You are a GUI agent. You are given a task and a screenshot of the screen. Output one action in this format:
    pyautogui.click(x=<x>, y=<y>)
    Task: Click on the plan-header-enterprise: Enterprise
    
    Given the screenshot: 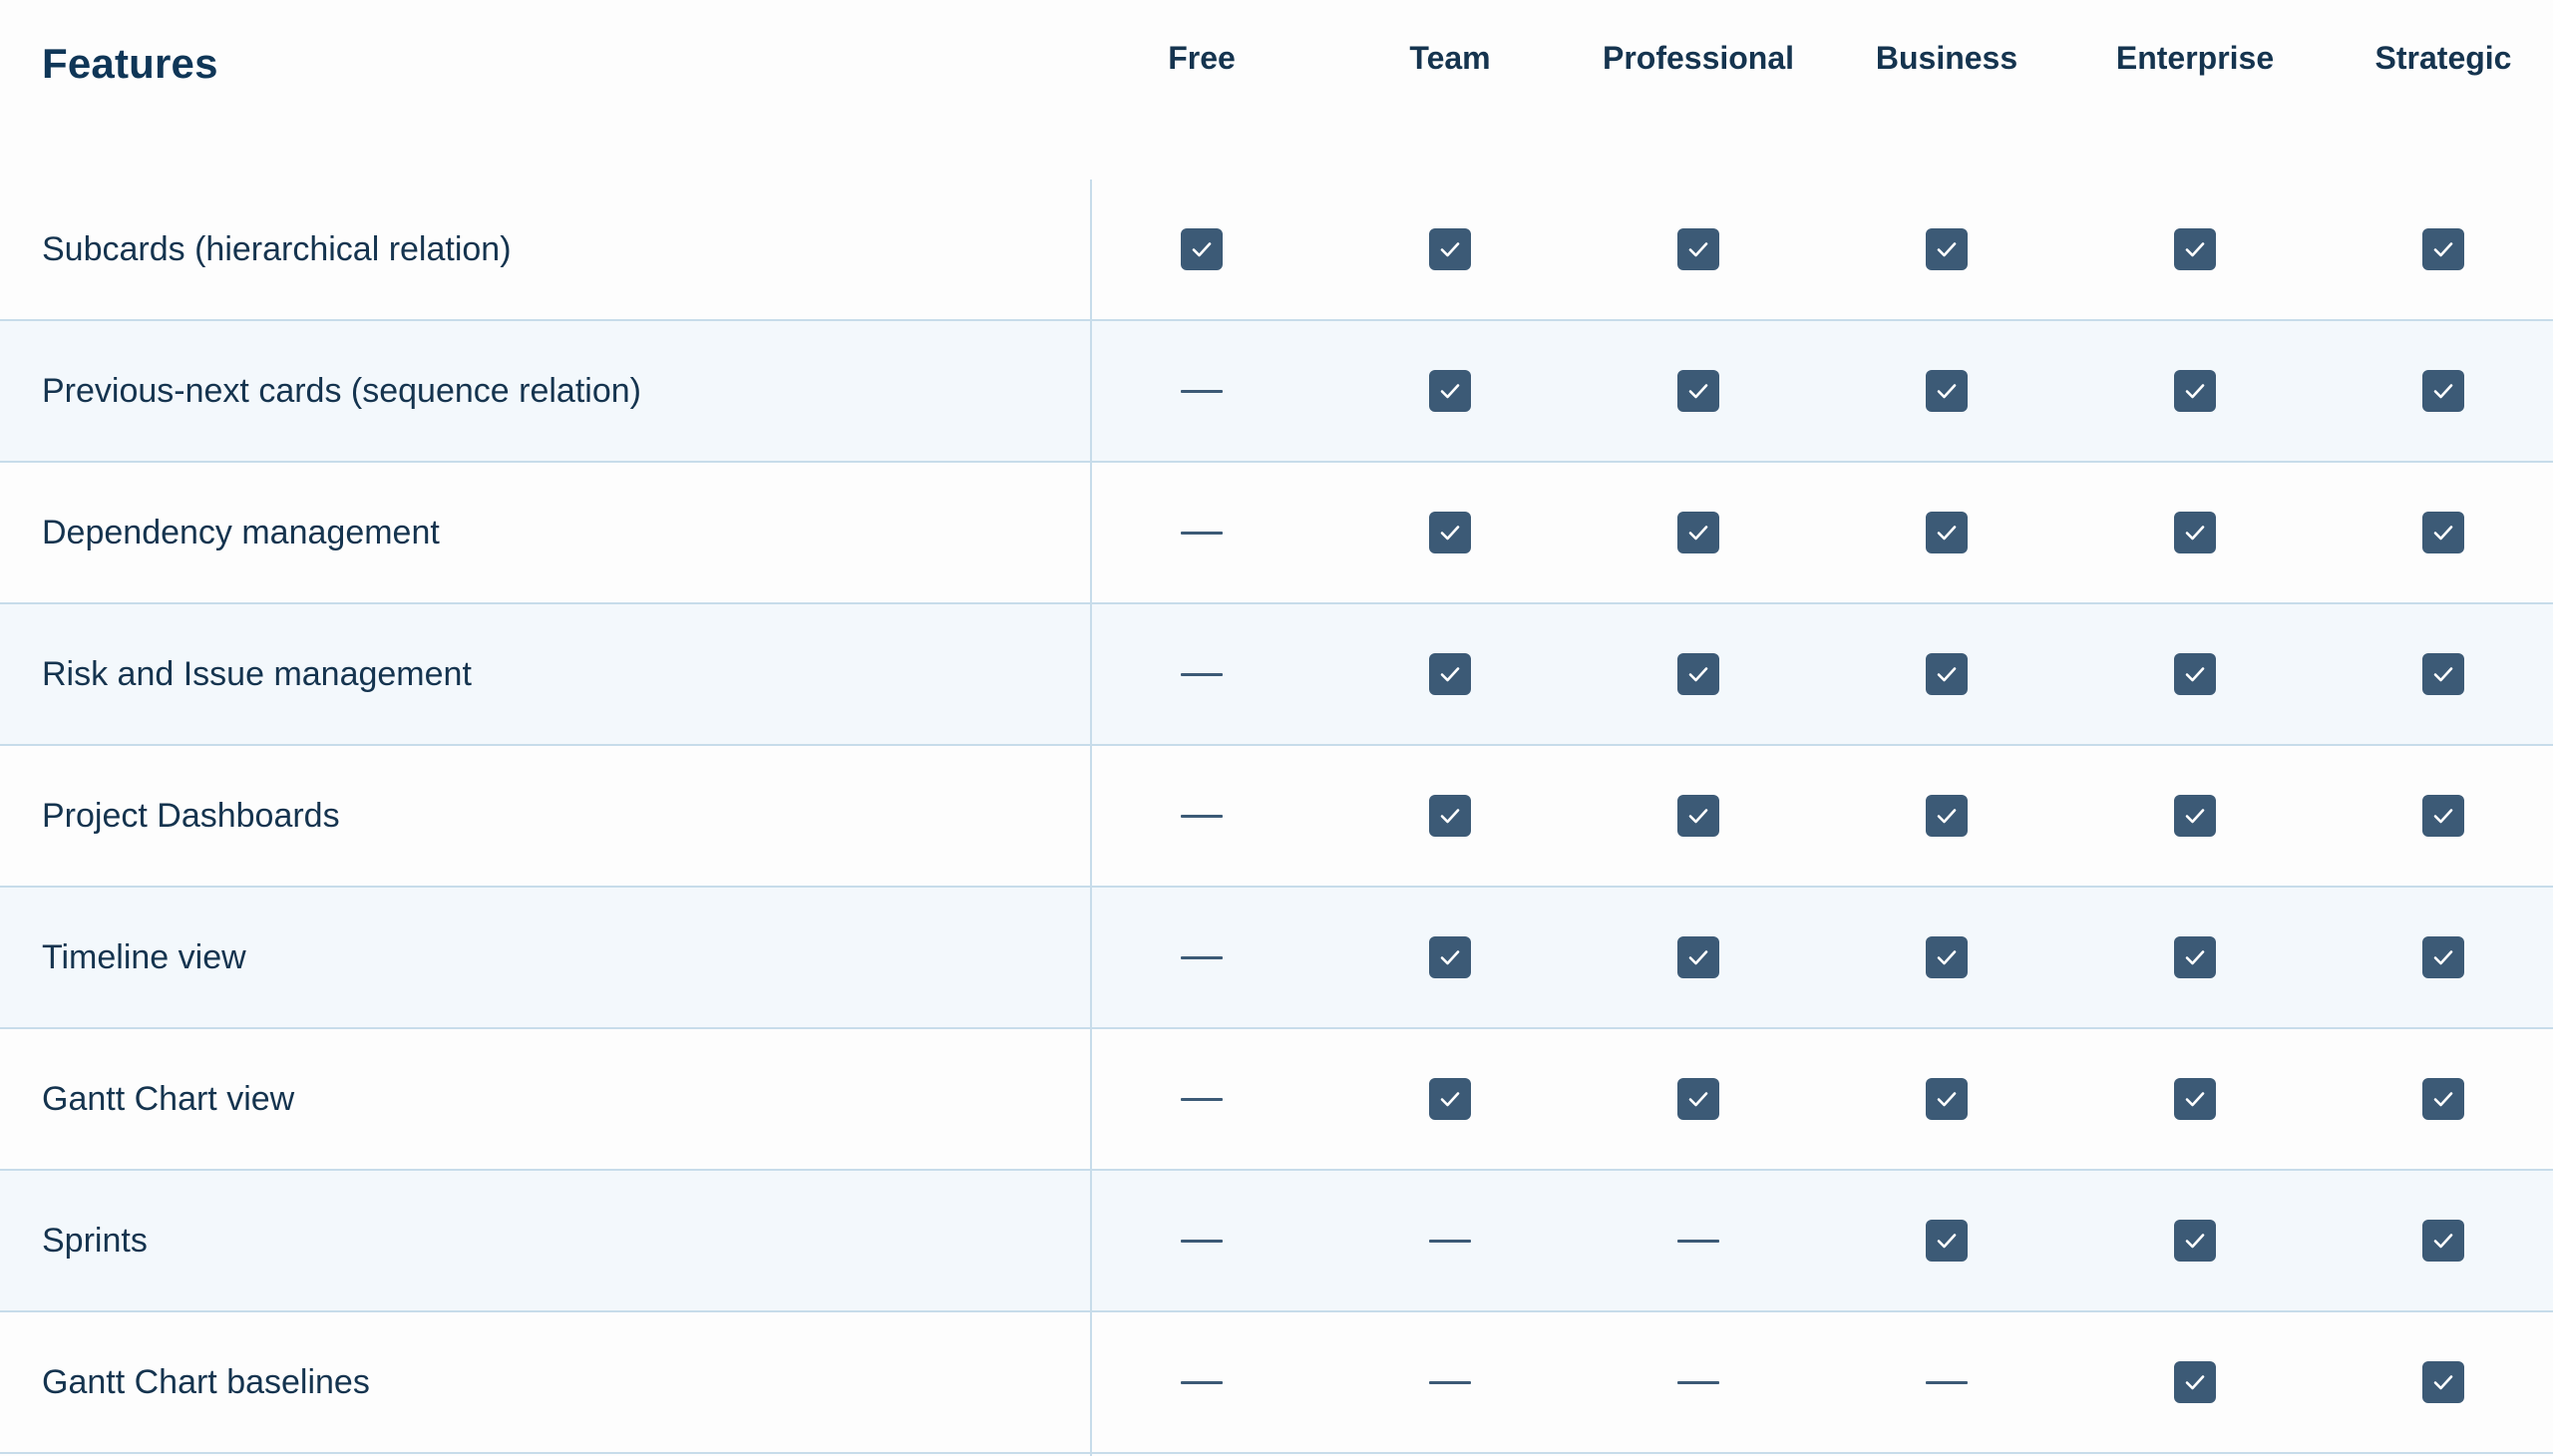 What is the action you would take?
    pyautogui.click(x=2195, y=58)
    